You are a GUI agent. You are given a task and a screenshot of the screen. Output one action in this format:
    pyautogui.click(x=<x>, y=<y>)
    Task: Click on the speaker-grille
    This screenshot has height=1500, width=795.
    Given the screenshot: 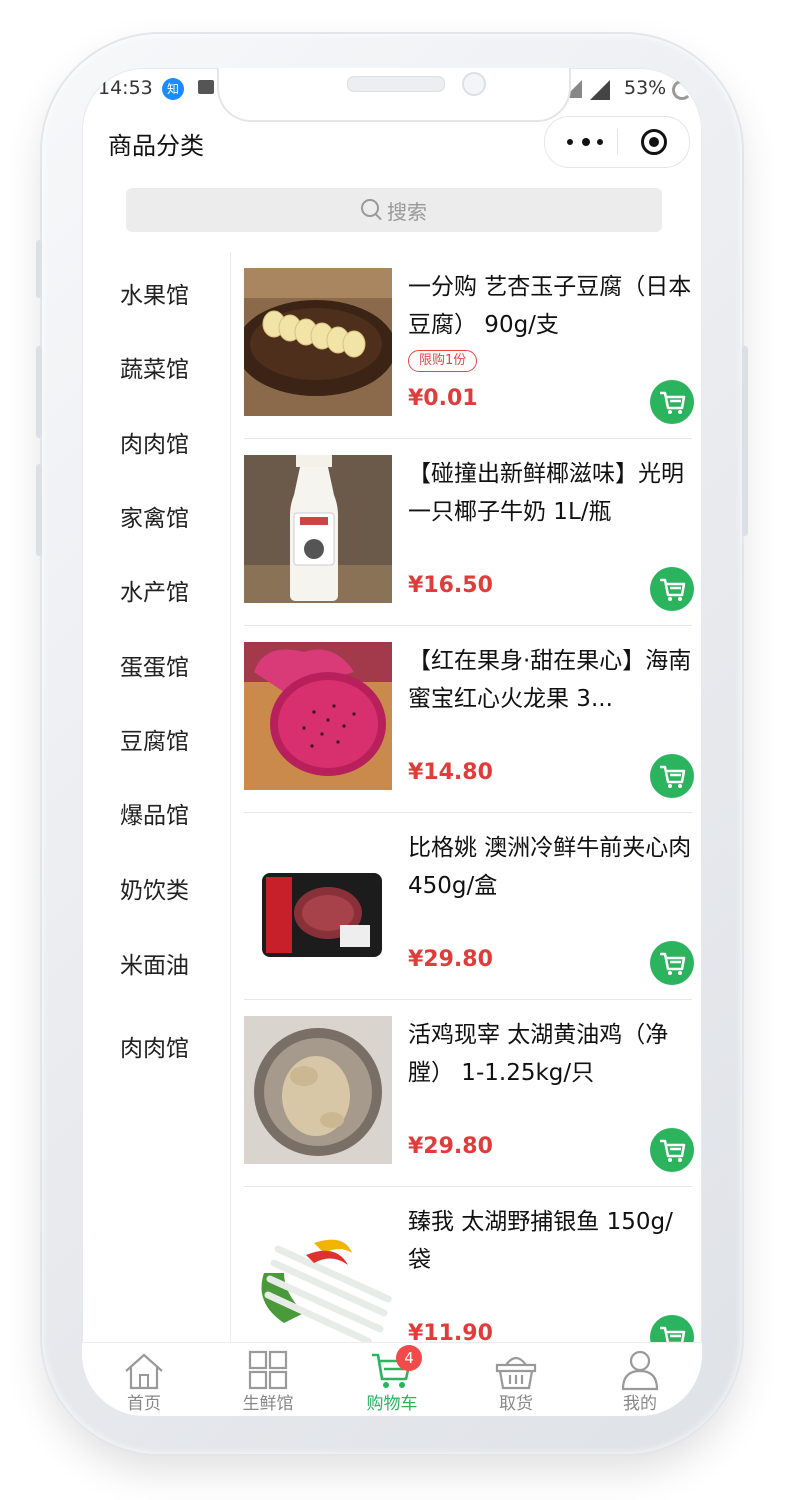 What is the action you would take?
    pyautogui.click(x=396, y=84)
    